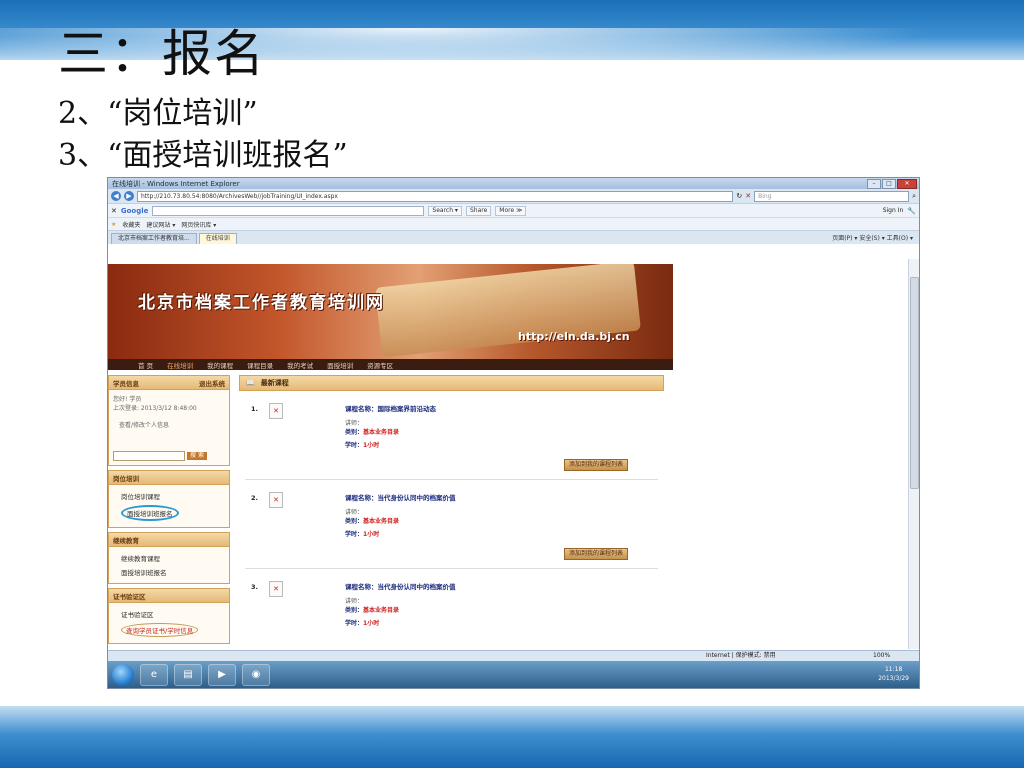  I want to click on stop-icon: ✕, so click(748, 196).